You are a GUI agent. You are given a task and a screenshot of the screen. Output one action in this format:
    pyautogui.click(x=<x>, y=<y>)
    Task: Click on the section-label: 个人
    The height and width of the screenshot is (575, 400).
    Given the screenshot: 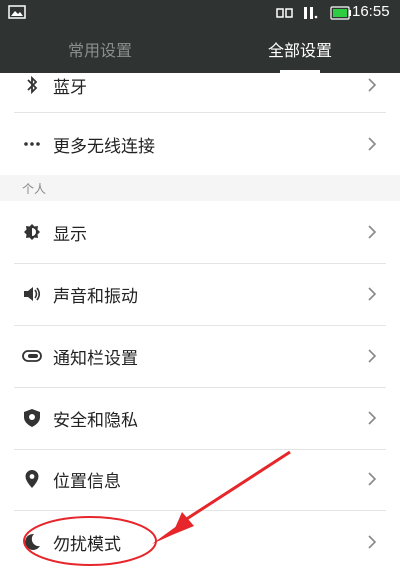 What is the action you would take?
    pyautogui.click(x=34, y=189)
    